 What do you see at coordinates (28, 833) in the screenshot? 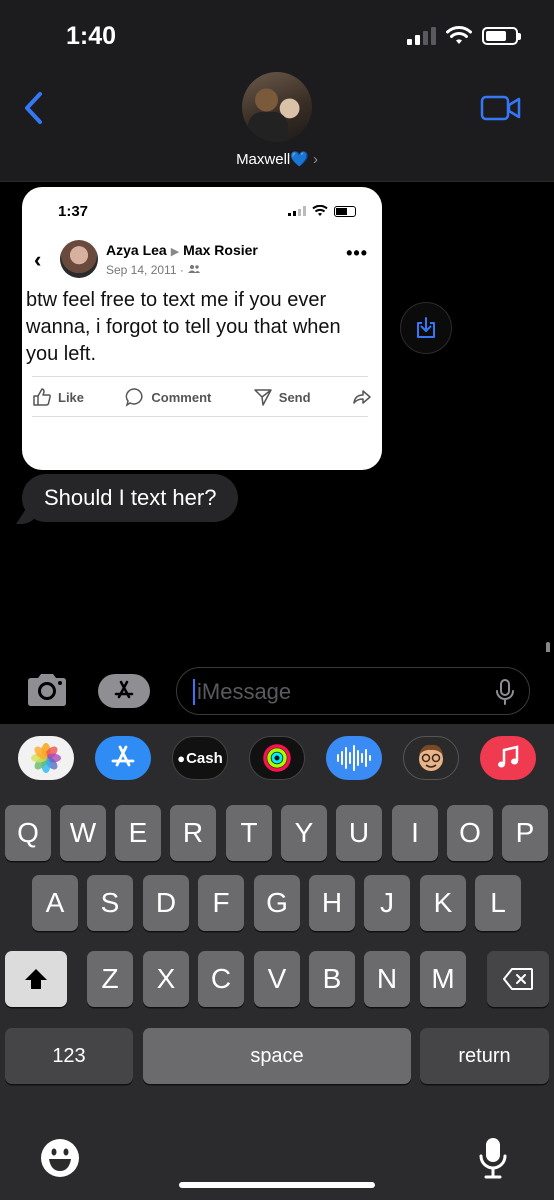
I see `key-q: Q` at bounding box center [28, 833].